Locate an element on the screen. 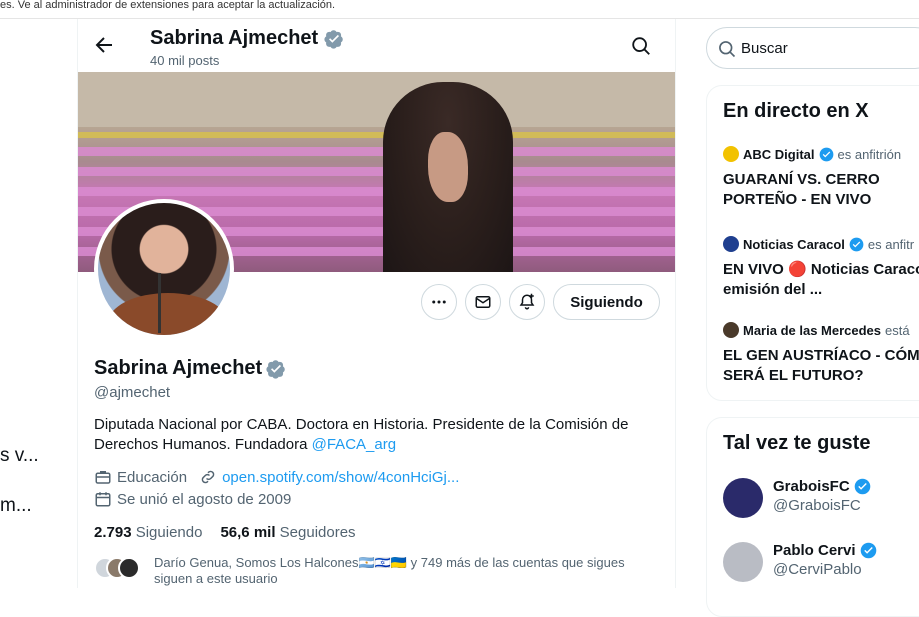  bio-mention-link: @FACA_arg is located at coordinates (354, 444).